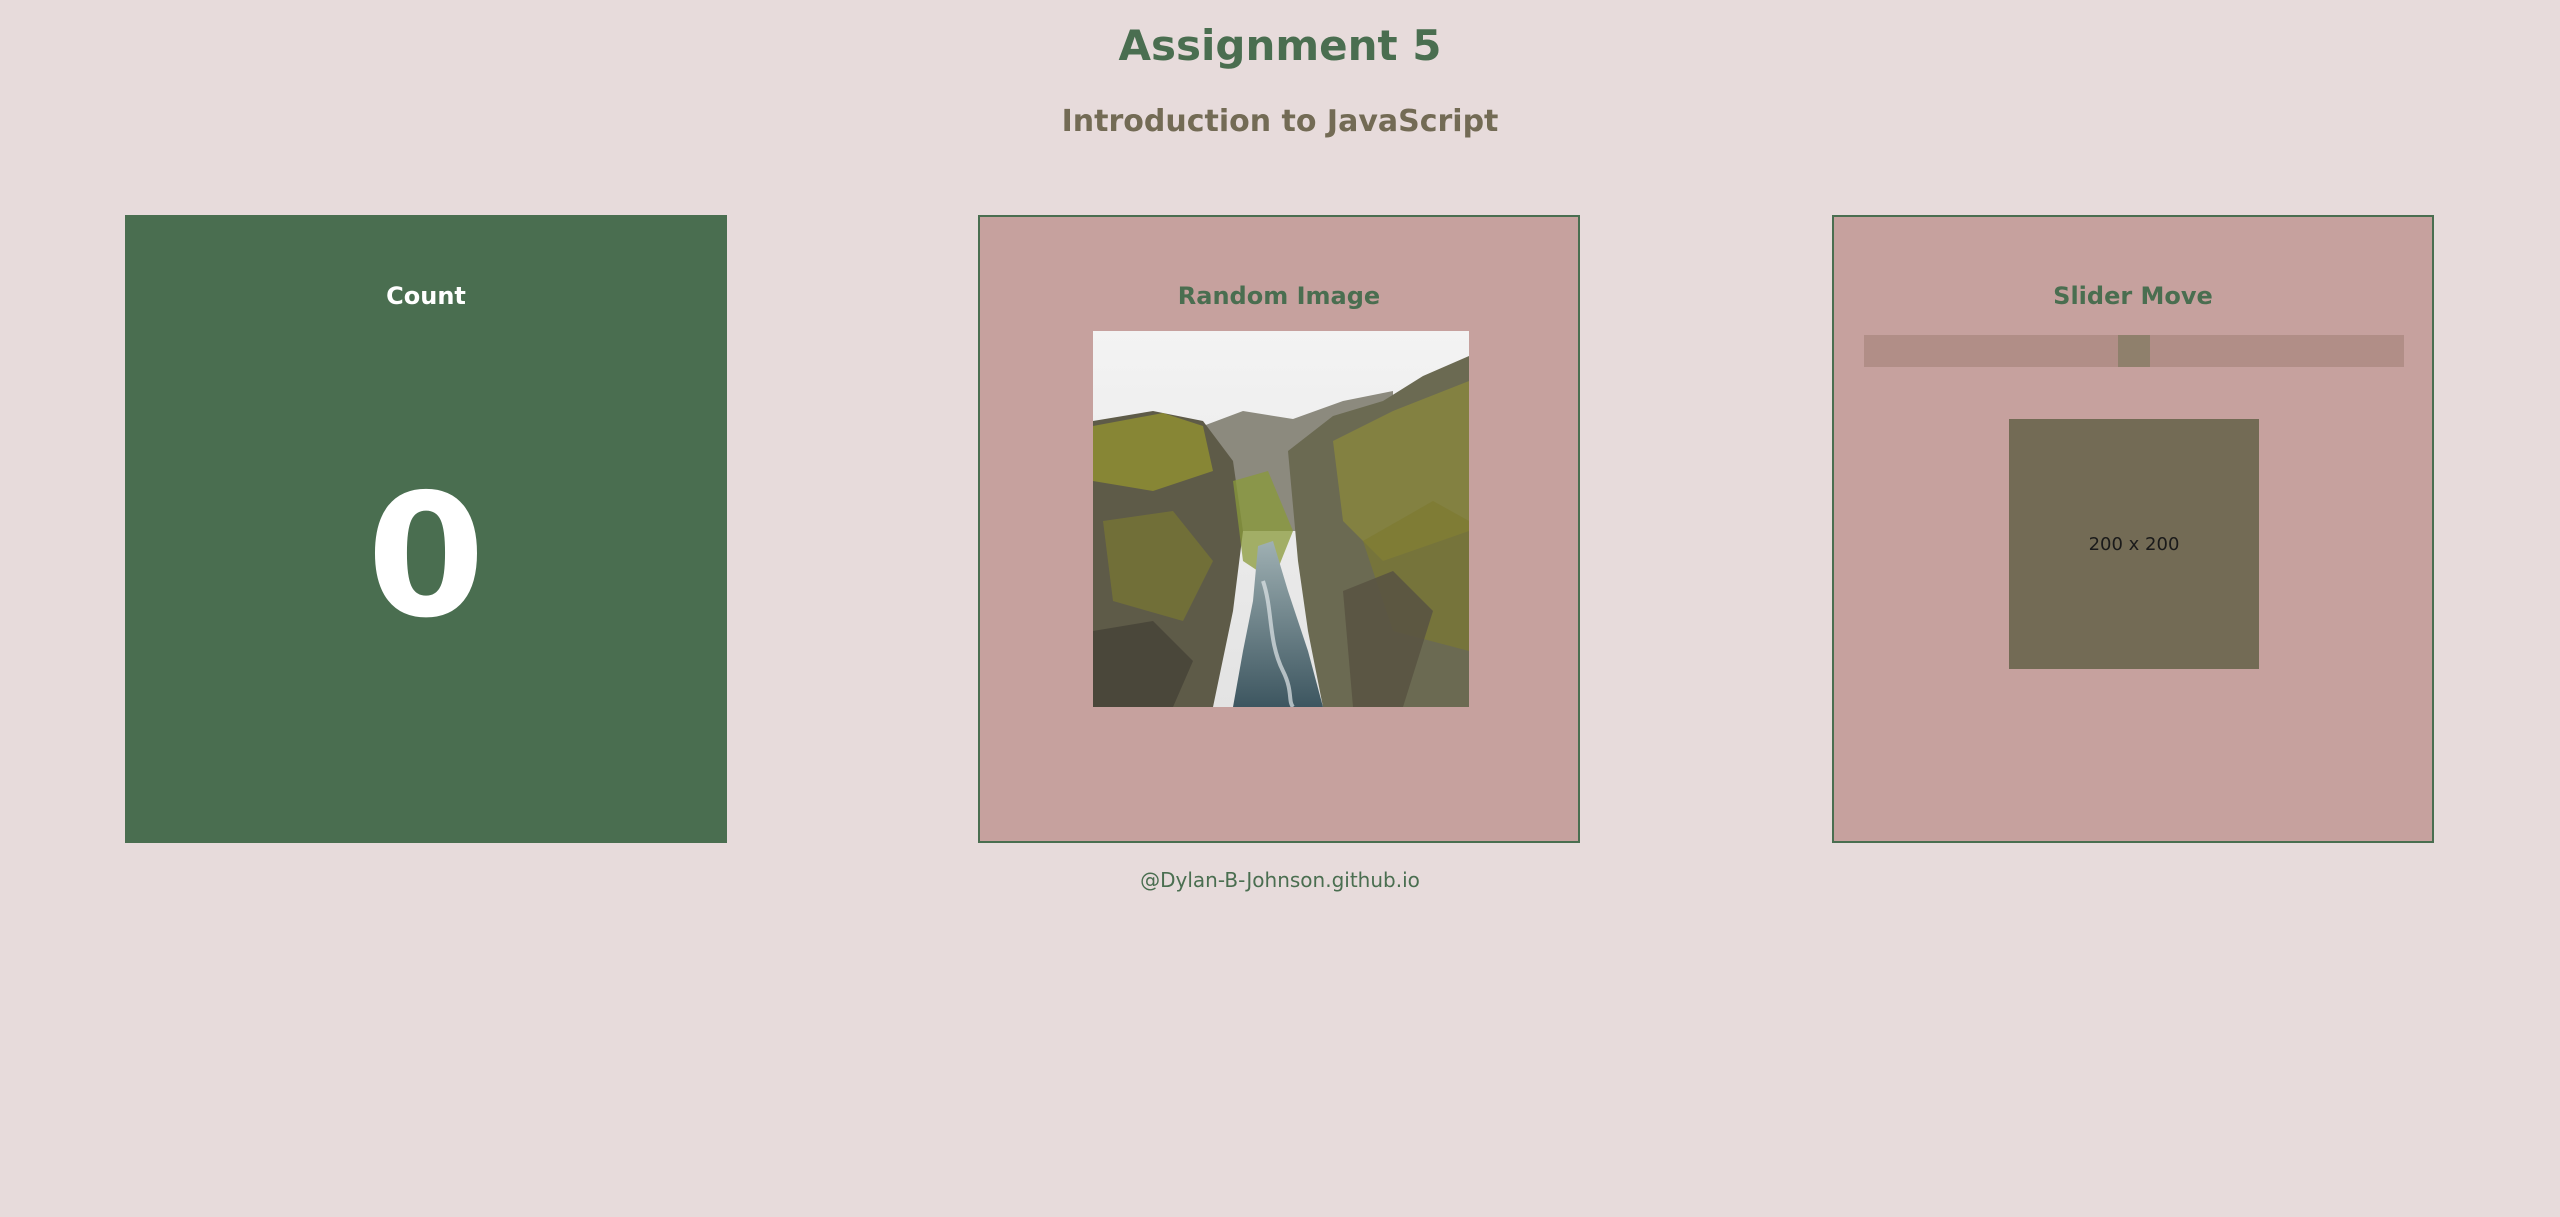 Image resolution: width=2560 pixels, height=1217 pixels. Describe the element at coordinates (1279, 296) in the screenshot. I see `random-image-heading: Random Image` at that location.